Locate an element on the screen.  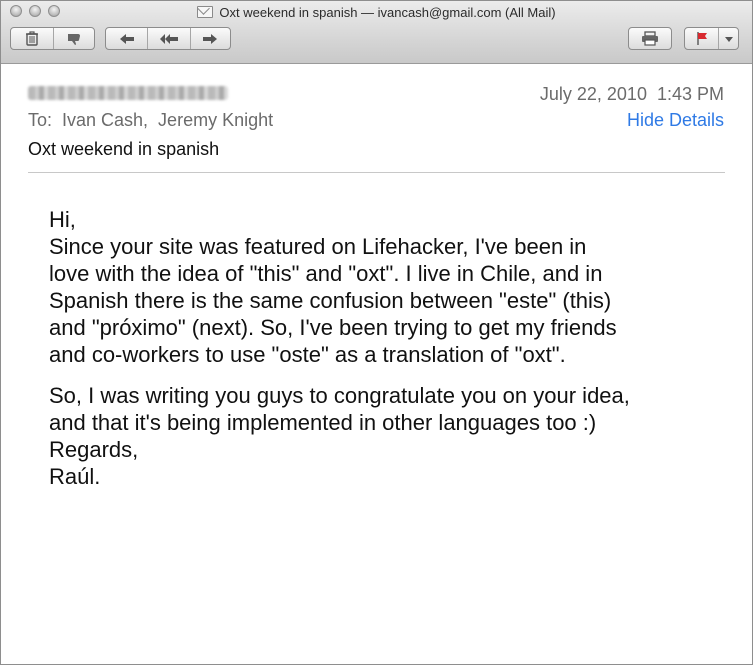
junk-button is located at coordinates (73, 38).